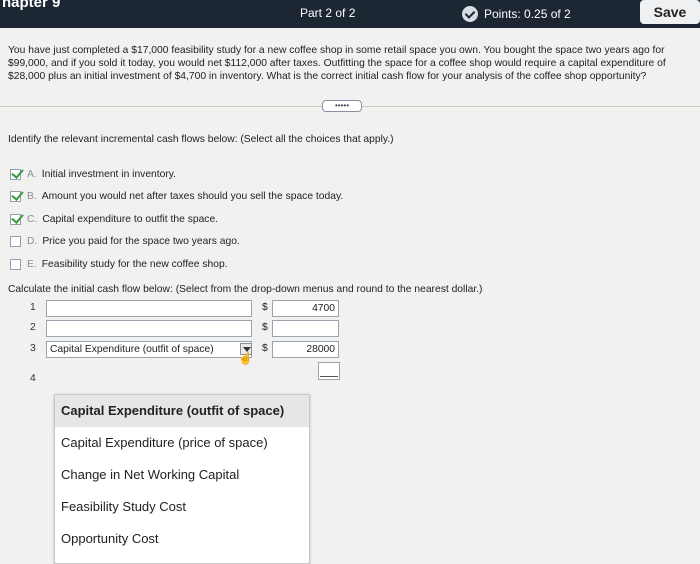 The height and width of the screenshot is (564, 700). Describe the element at coordinates (149, 328) in the screenshot. I see `row-2-select` at that location.